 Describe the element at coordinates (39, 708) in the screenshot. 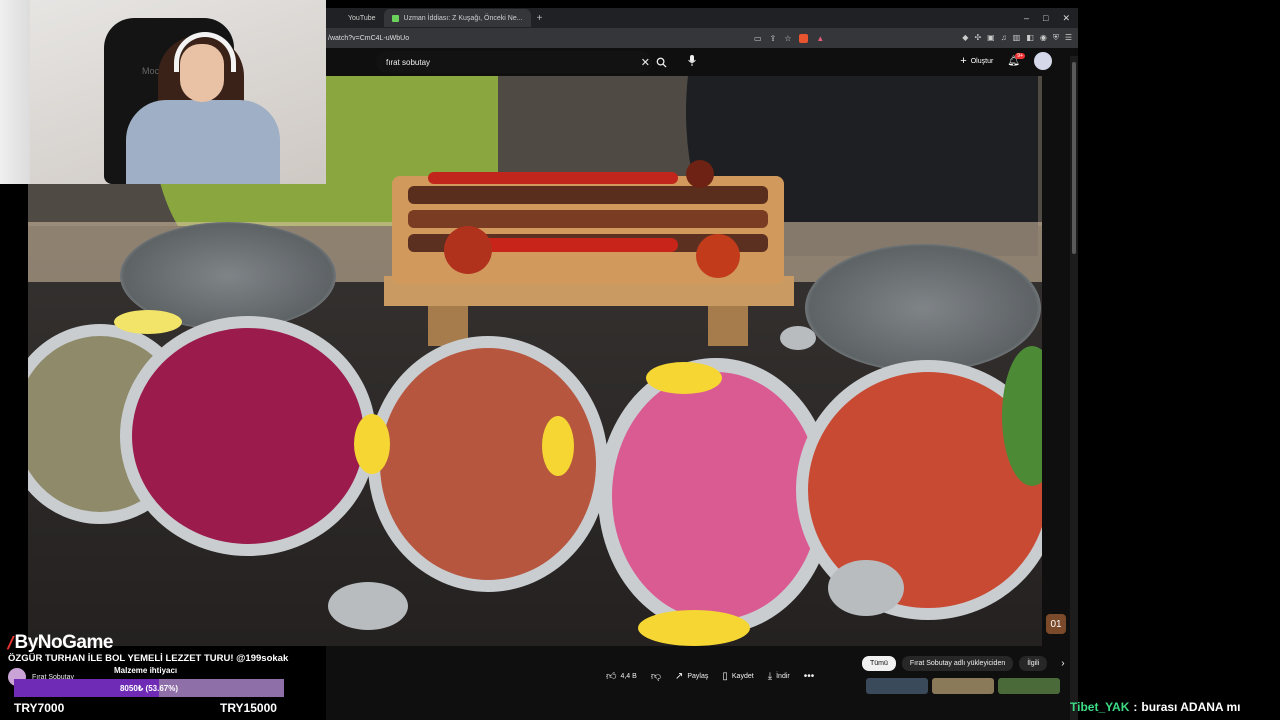

I see `donation-goal-min: TRY7000` at that location.